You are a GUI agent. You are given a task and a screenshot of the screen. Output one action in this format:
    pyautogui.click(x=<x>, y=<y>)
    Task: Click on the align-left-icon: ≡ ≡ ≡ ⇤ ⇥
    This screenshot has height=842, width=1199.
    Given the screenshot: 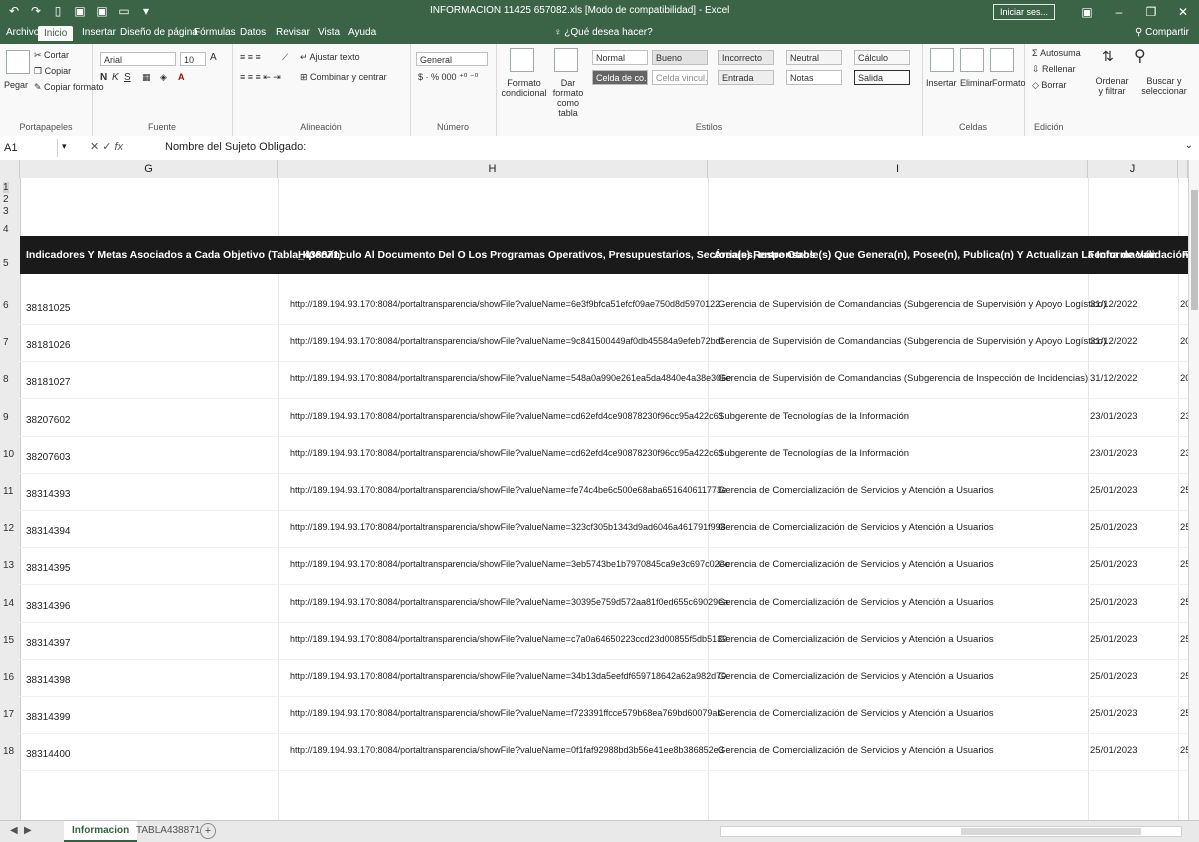 What is the action you would take?
    pyautogui.click(x=260, y=77)
    